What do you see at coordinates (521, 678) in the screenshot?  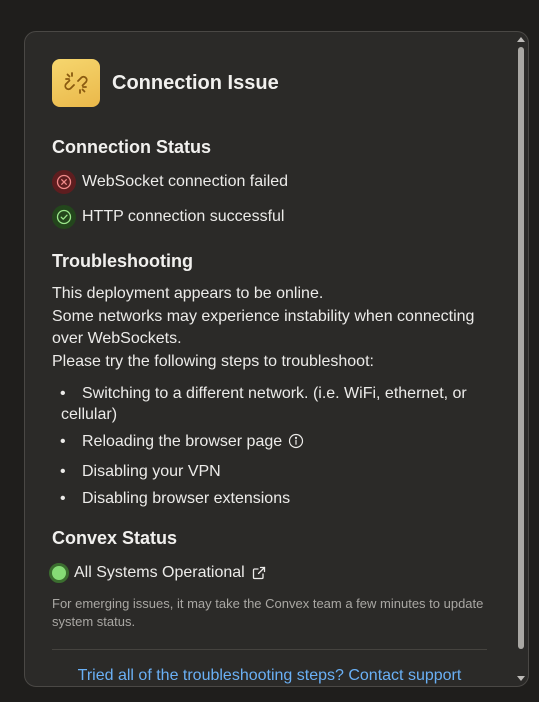 I see `scroll-down-arrow-icon` at bounding box center [521, 678].